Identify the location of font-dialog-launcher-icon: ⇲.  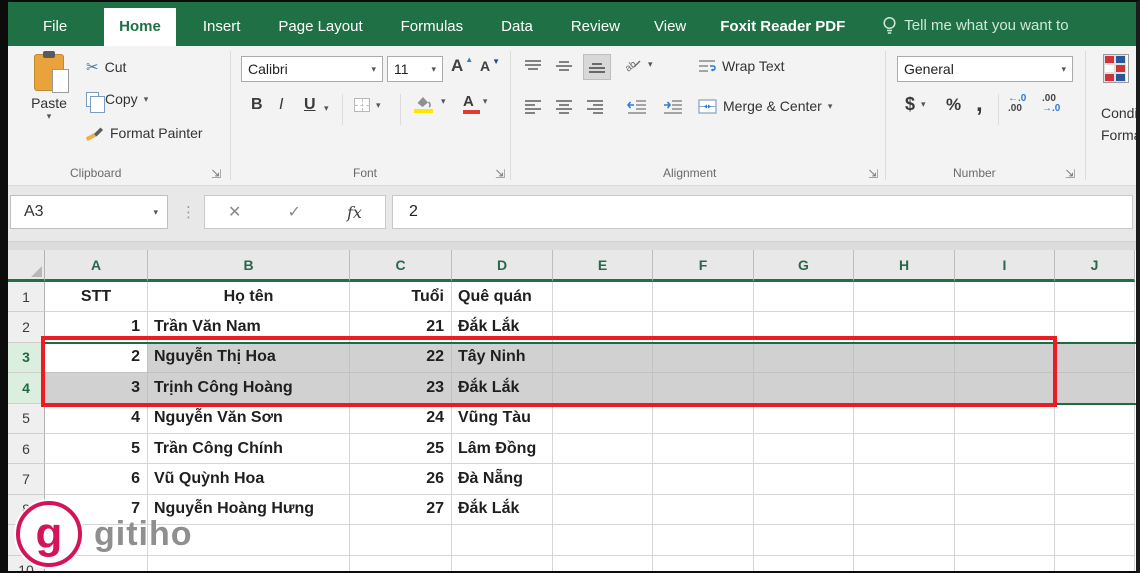
(500, 174).